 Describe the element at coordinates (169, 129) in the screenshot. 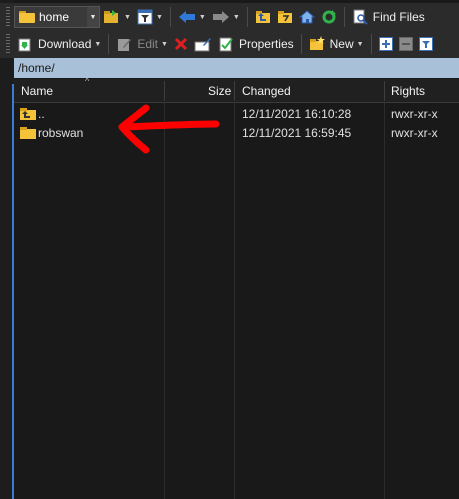

I see `red-arrow-annotation` at that location.